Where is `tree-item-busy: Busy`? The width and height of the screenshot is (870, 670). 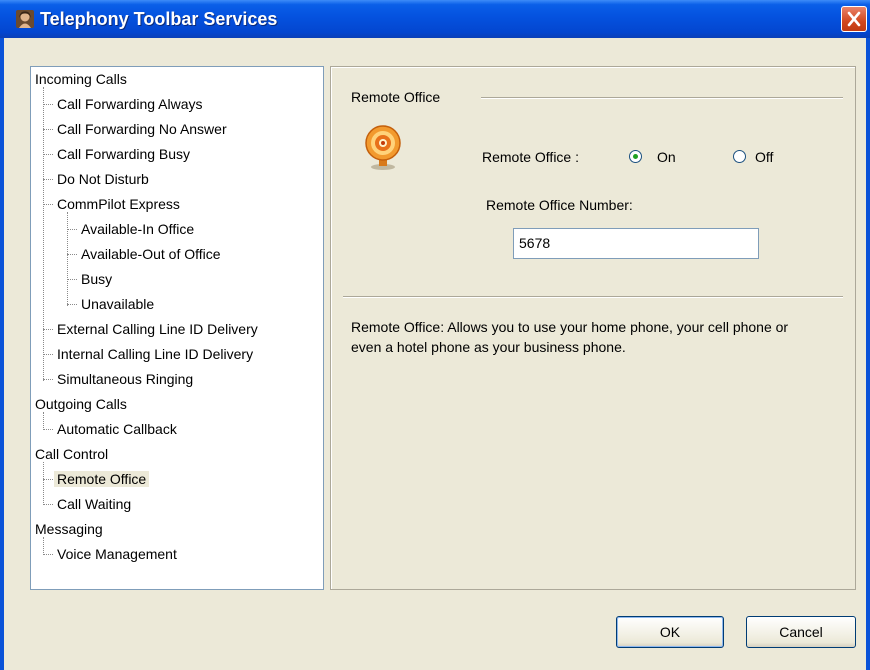
tree-item-busy: Busy is located at coordinates (96, 279).